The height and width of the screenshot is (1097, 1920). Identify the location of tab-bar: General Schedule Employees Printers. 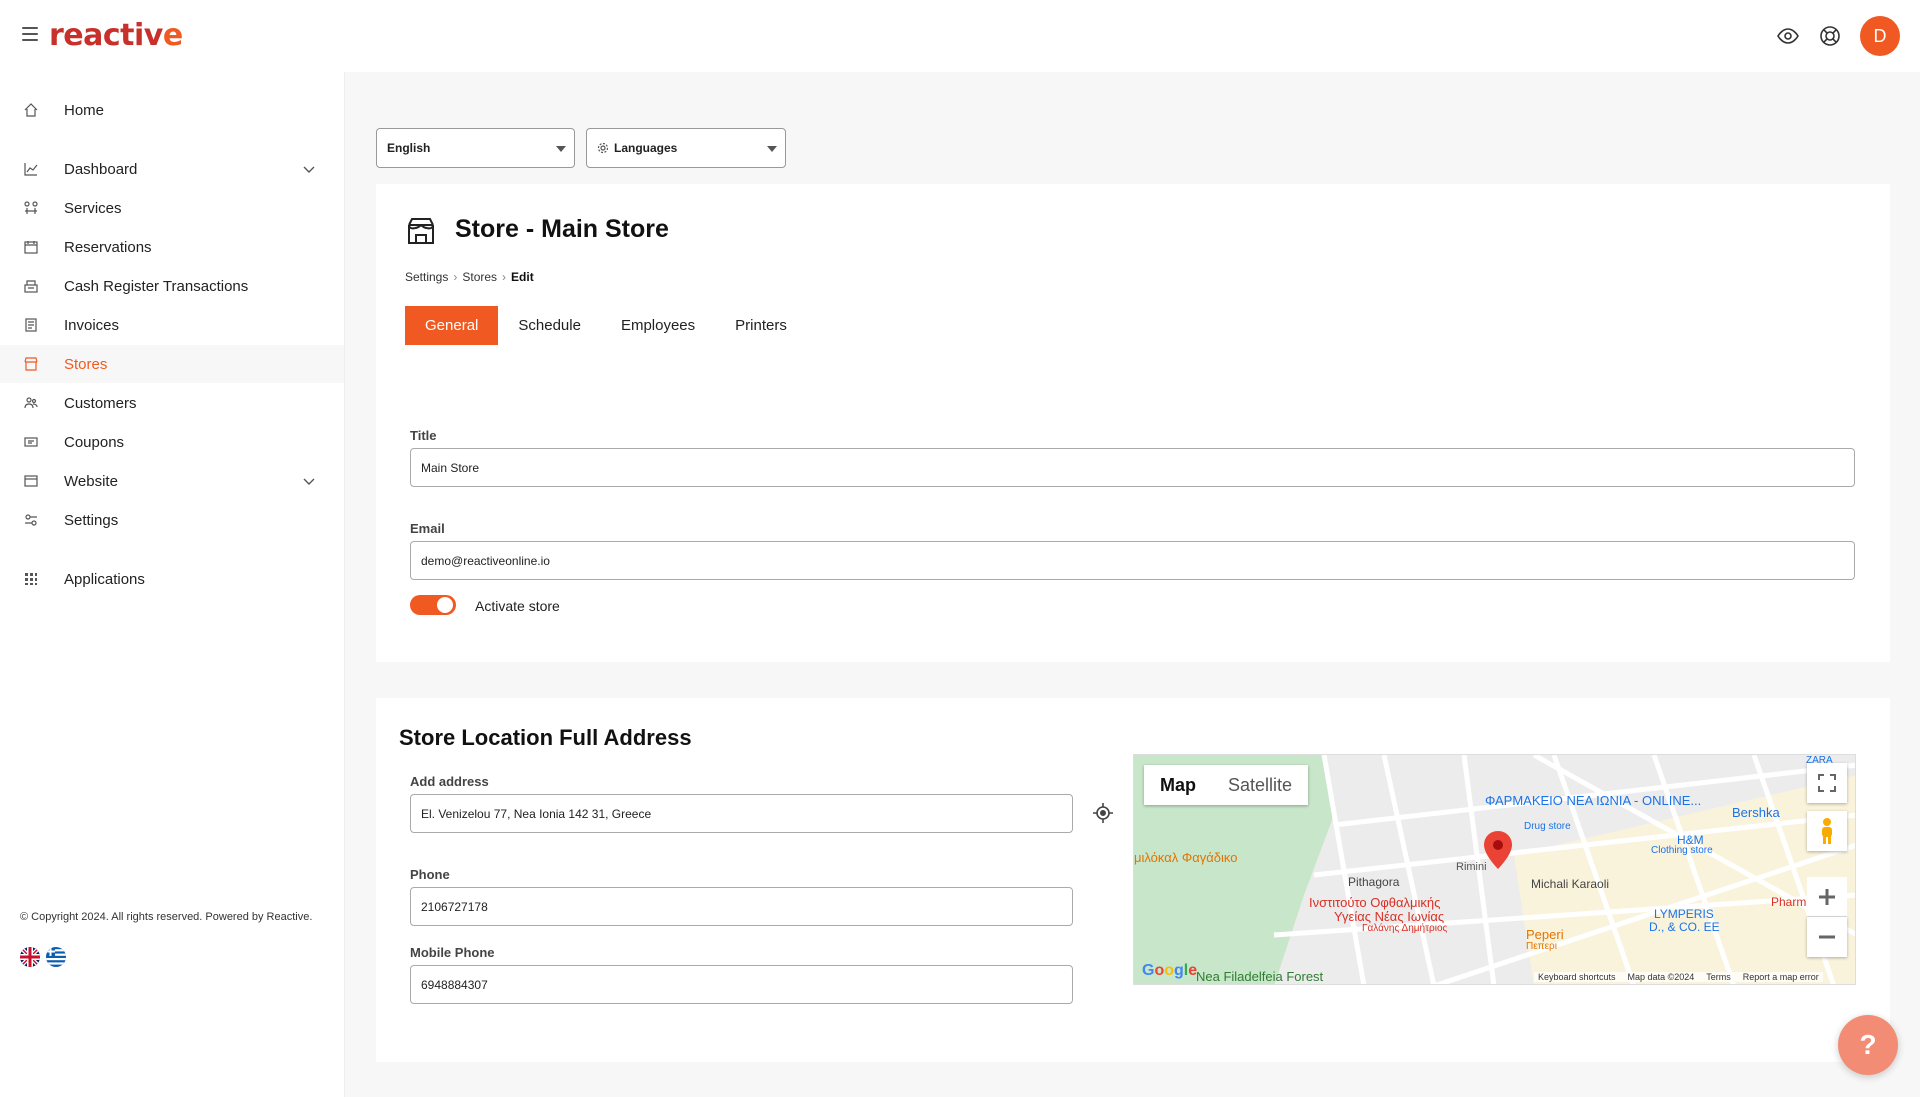
(606, 325).